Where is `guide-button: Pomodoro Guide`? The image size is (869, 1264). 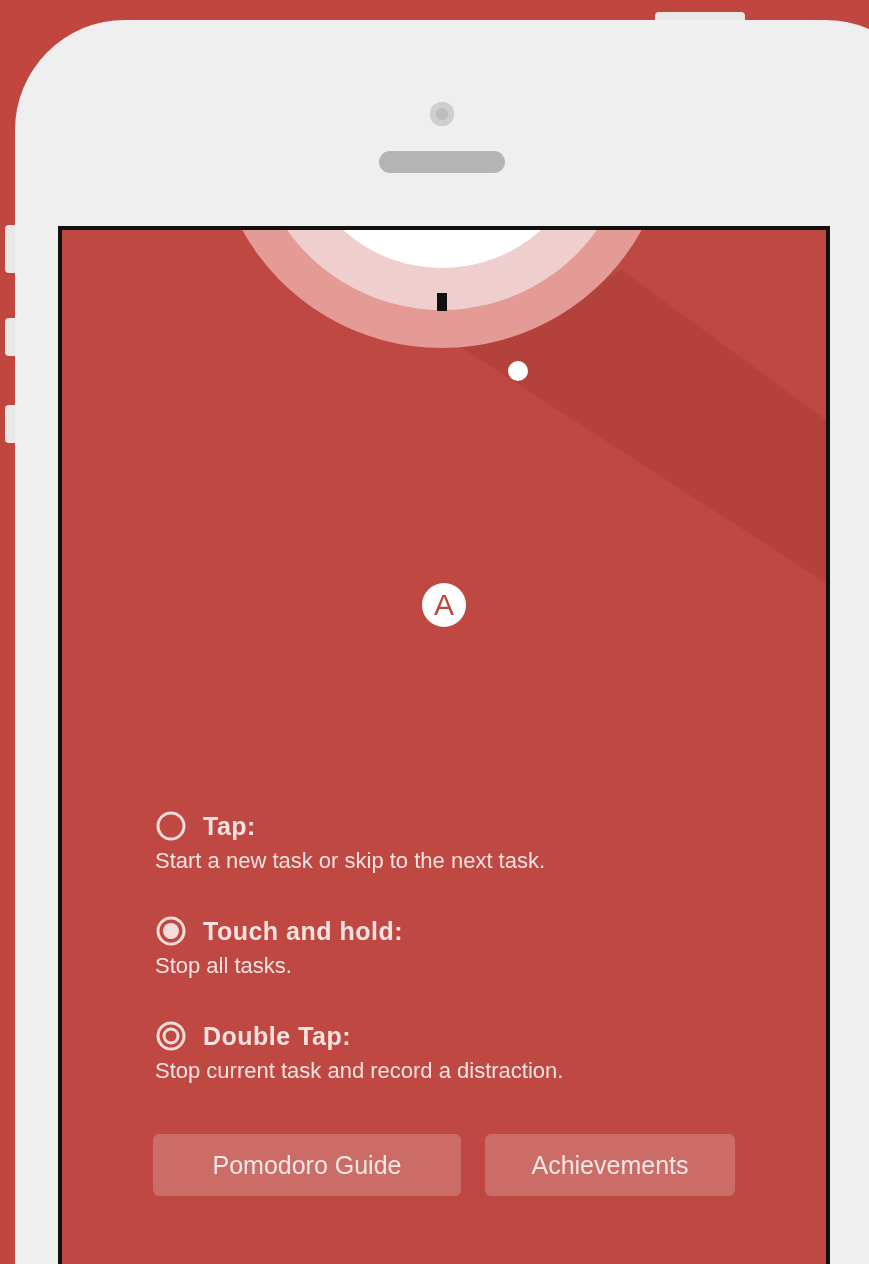
guide-button: Pomodoro Guide is located at coordinates (307, 1165).